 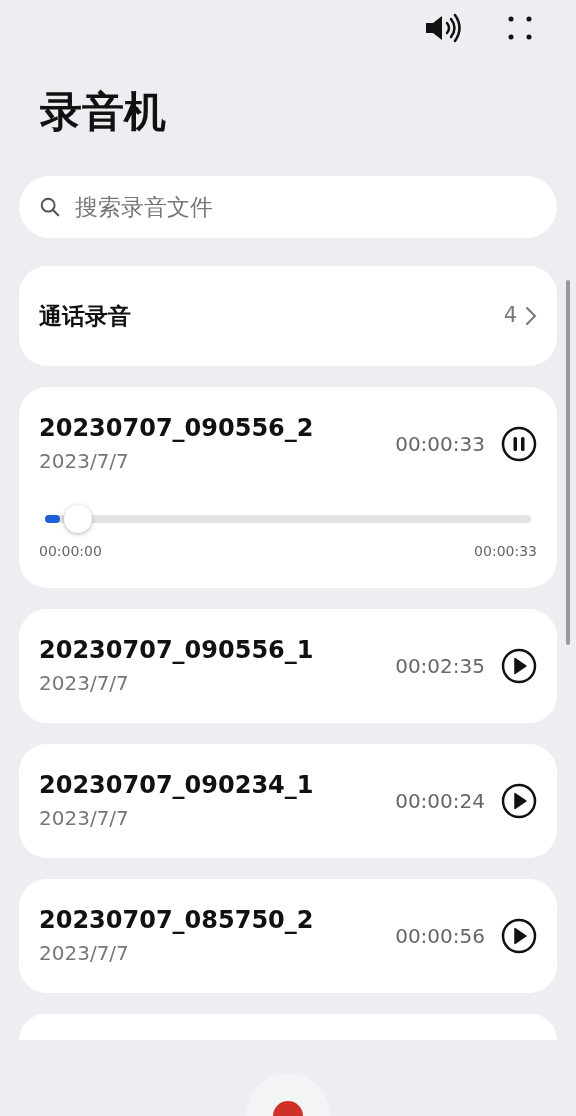 What do you see at coordinates (440, 666) in the screenshot?
I see `recording-duration: 00:02:35` at bounding box center [440, 666].